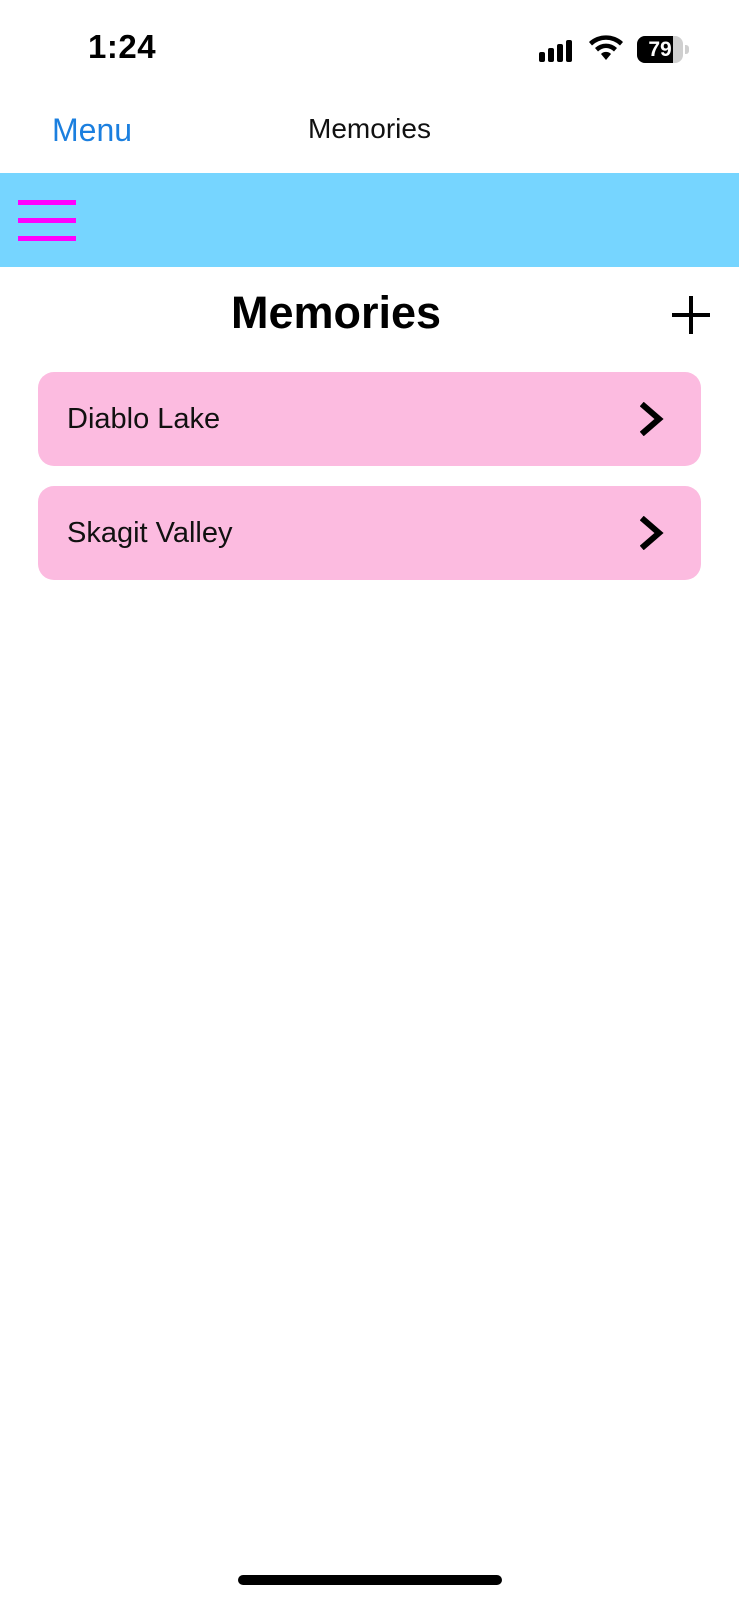 This screenshot has width=739, height=1600. What do you see at coordinates (369, 128) in the screenshot?
I see `nav-title: Memories` at bounding box center [369, 128].